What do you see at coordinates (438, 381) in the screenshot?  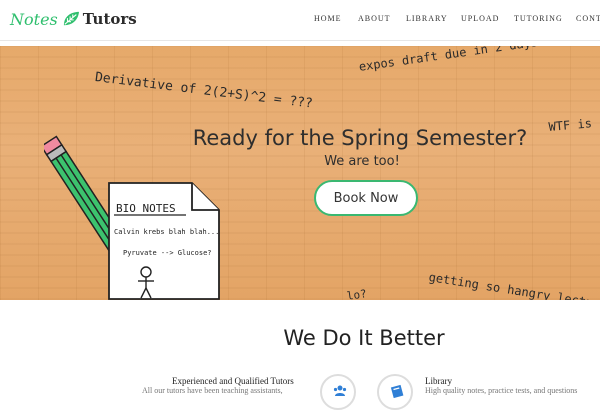 I see `feature-library-title: Library` at bounding box center [438, 381].